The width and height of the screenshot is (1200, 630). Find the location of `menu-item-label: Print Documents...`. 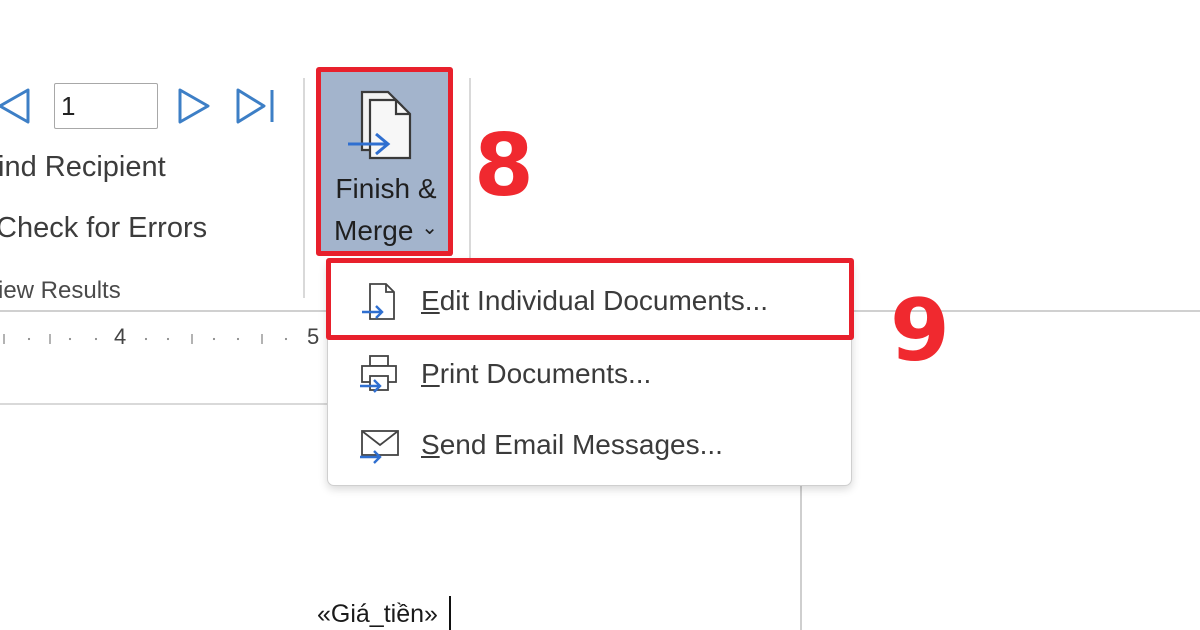

menu-item-label: Print Documents... is located at coordinates (536, 373).